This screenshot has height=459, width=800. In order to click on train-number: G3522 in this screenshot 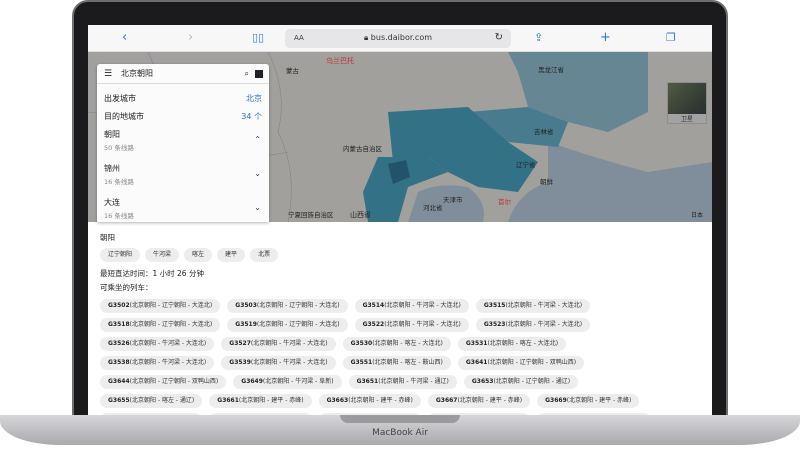, I will do `click(373, 324)`.